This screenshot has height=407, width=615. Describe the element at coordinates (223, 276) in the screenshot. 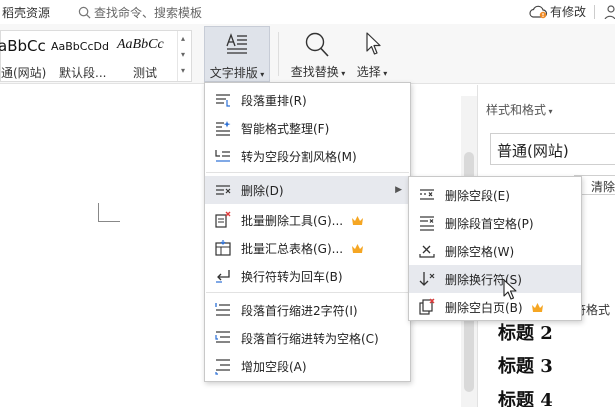

I see `return-arrow-icon` at that location.